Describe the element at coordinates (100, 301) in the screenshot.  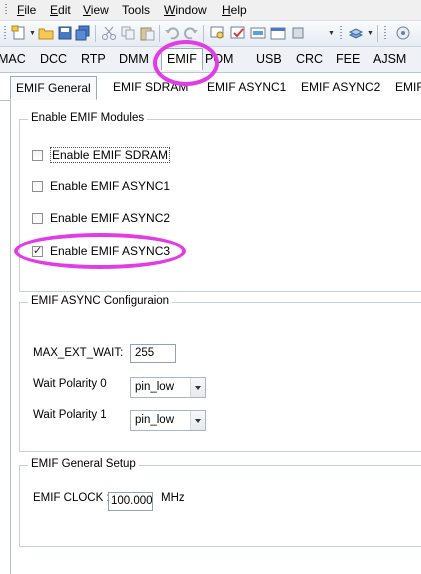
I see `emif-async-config-title: EMIF ASYNC Configuraion` at that location.